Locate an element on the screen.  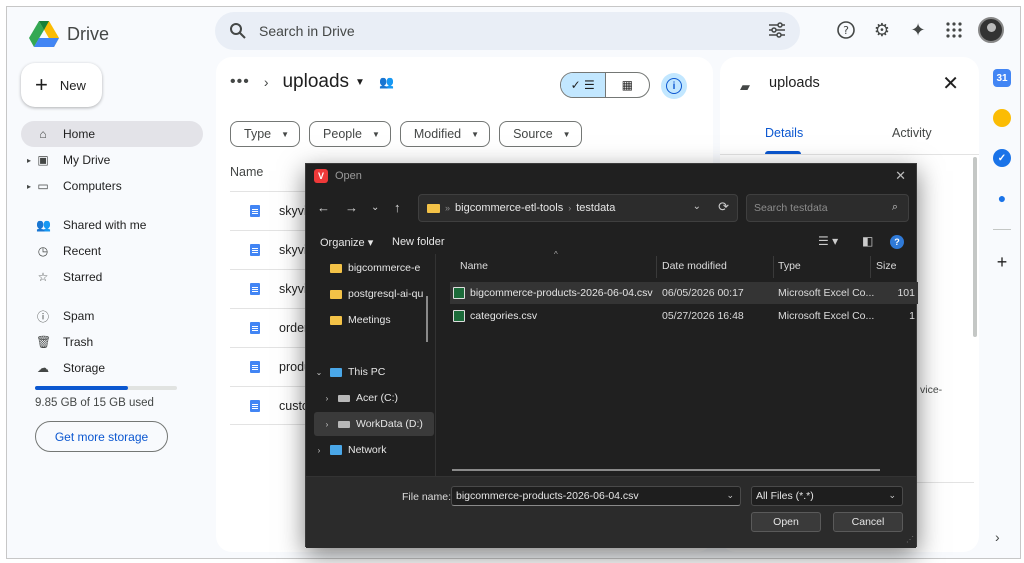
sidebar-item-recent: ◷ Recent is located at coordinates (112, 251).